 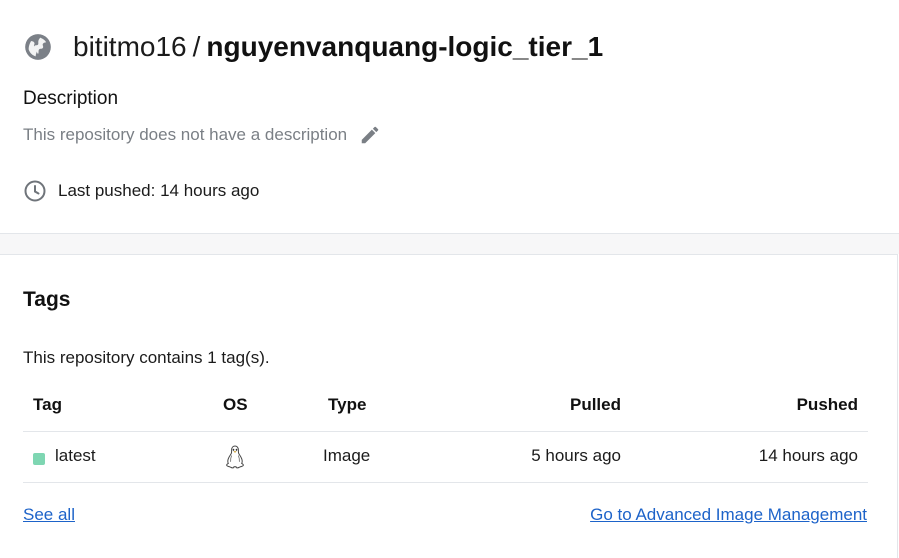 What do you see at coordinates (71, 98) in the screenshot?
I see `description-heading: Description` at bounding box center [71, 98].